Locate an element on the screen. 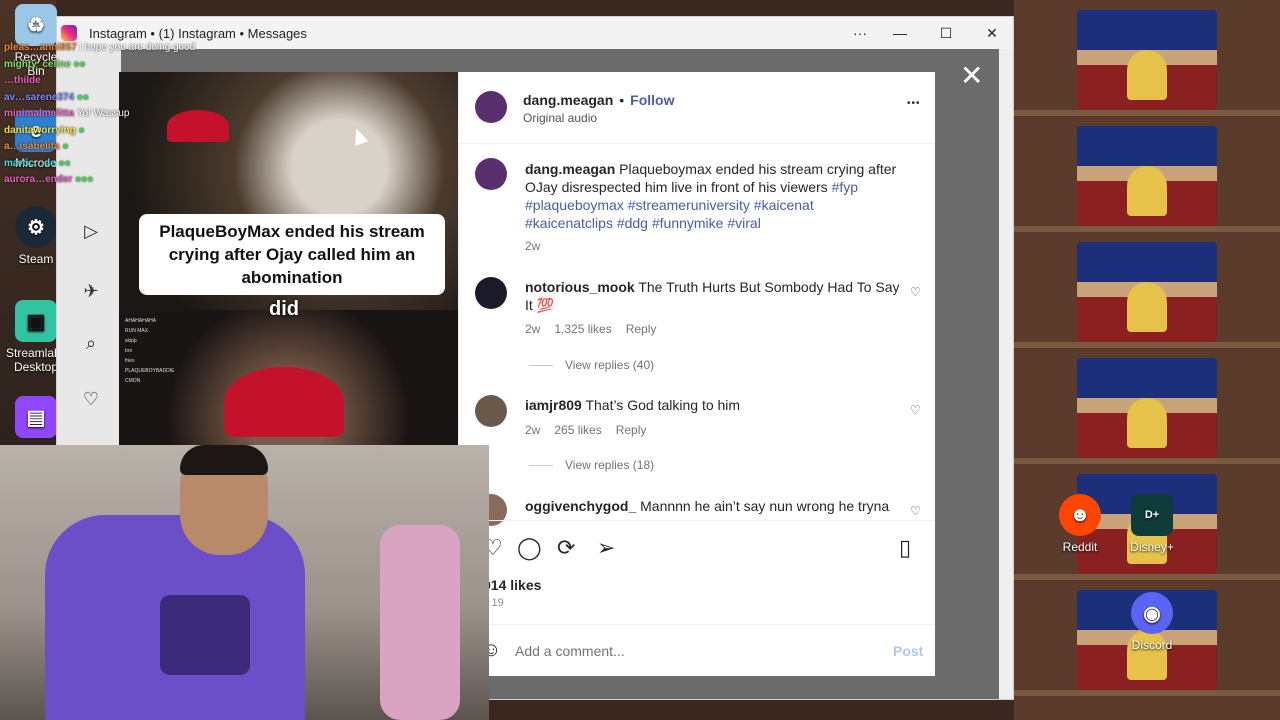 The width and height of the screenshot is (1280, 720). close-window-button: ✕ is located at coordinates (992, 33).